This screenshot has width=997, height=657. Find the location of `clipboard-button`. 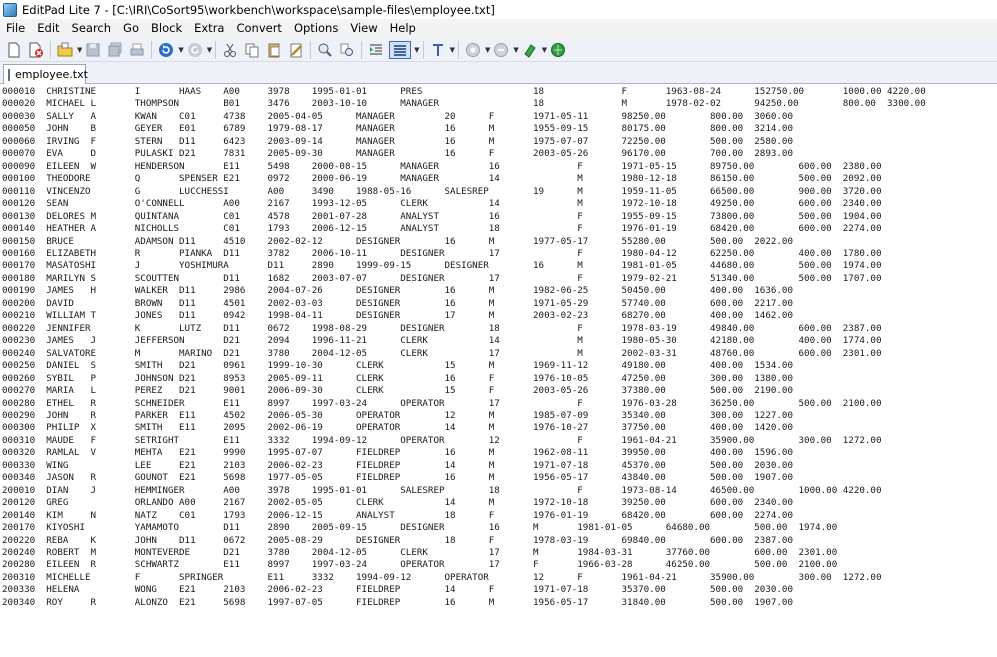

clipboard-button is located at coordinates (296, 50).